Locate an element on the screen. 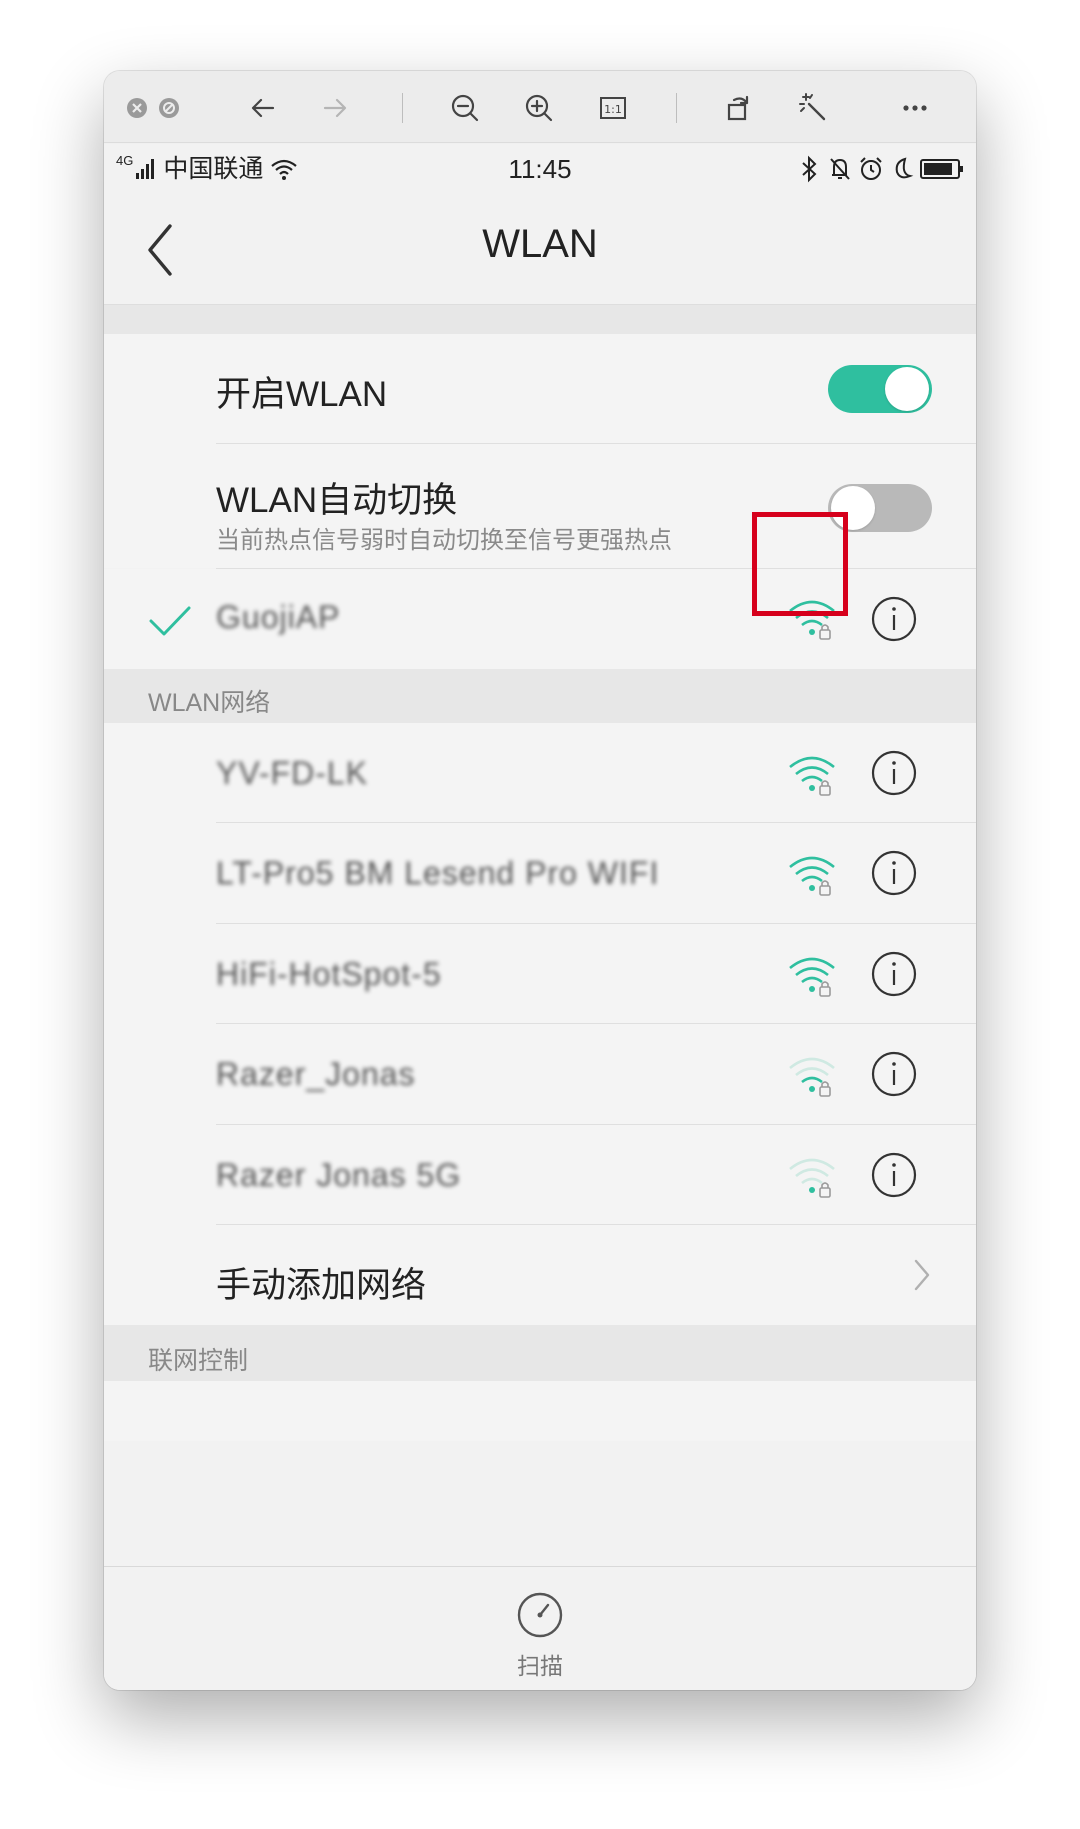  highlight-annotation is located at coordinates (800, 564).